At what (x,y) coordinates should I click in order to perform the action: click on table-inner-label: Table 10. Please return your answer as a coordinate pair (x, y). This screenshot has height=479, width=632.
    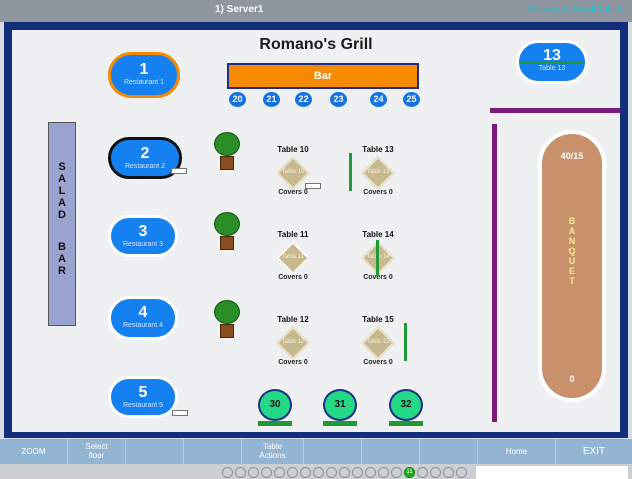
    Looking at the image, I should click on (293, 172).